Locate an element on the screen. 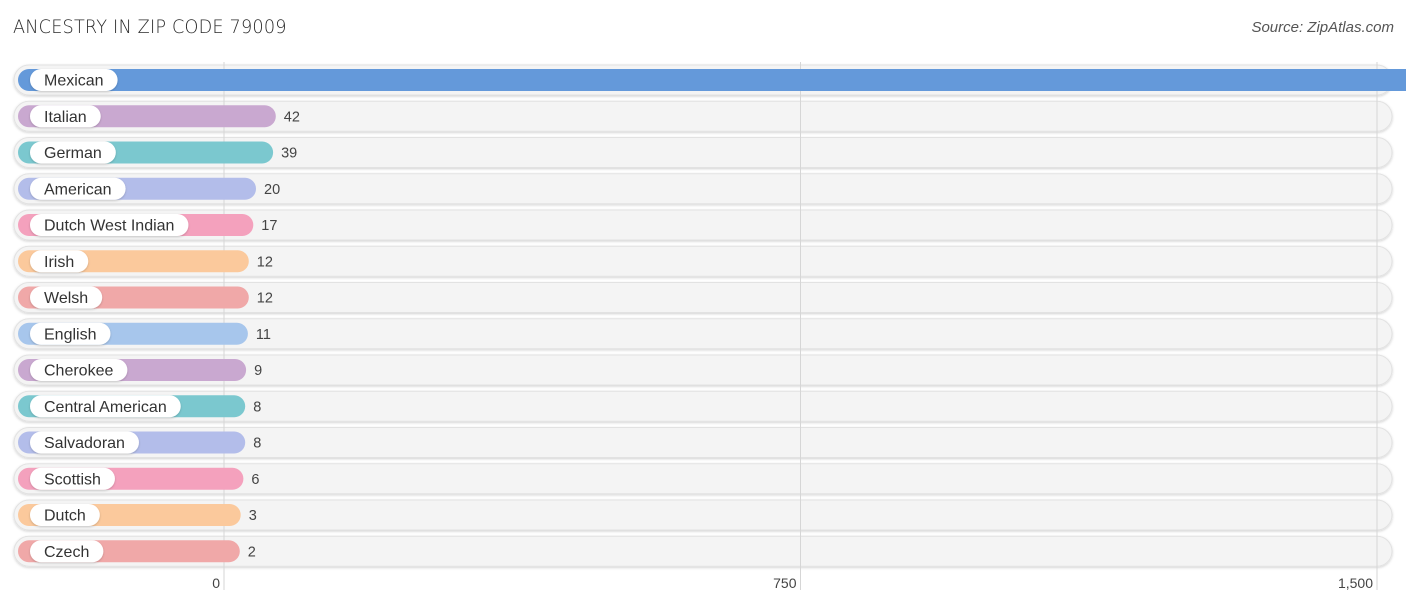  category-label: Cherokee is located at coordinates (78, 371).